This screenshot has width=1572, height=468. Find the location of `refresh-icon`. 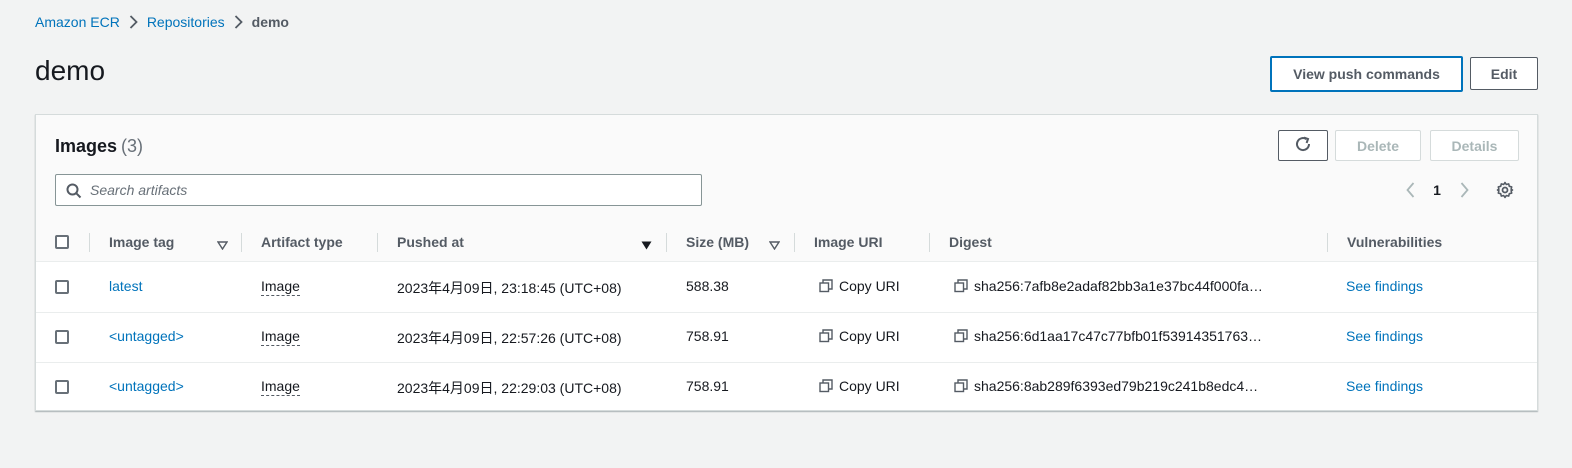

refresh-icon is located at coordinates (1303, 145).